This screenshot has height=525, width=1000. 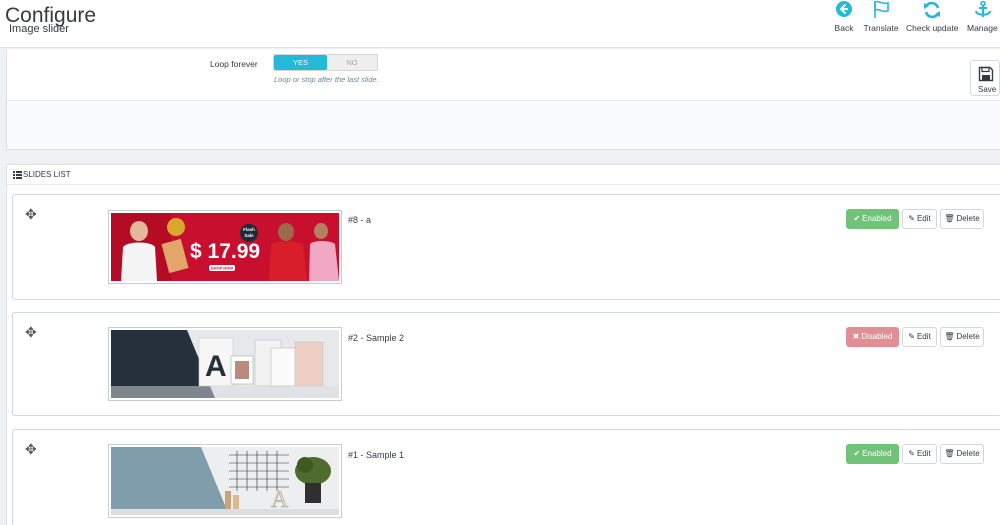 I want to click on slide-title: #2 - Sample 2, so click(x=376, y=338).